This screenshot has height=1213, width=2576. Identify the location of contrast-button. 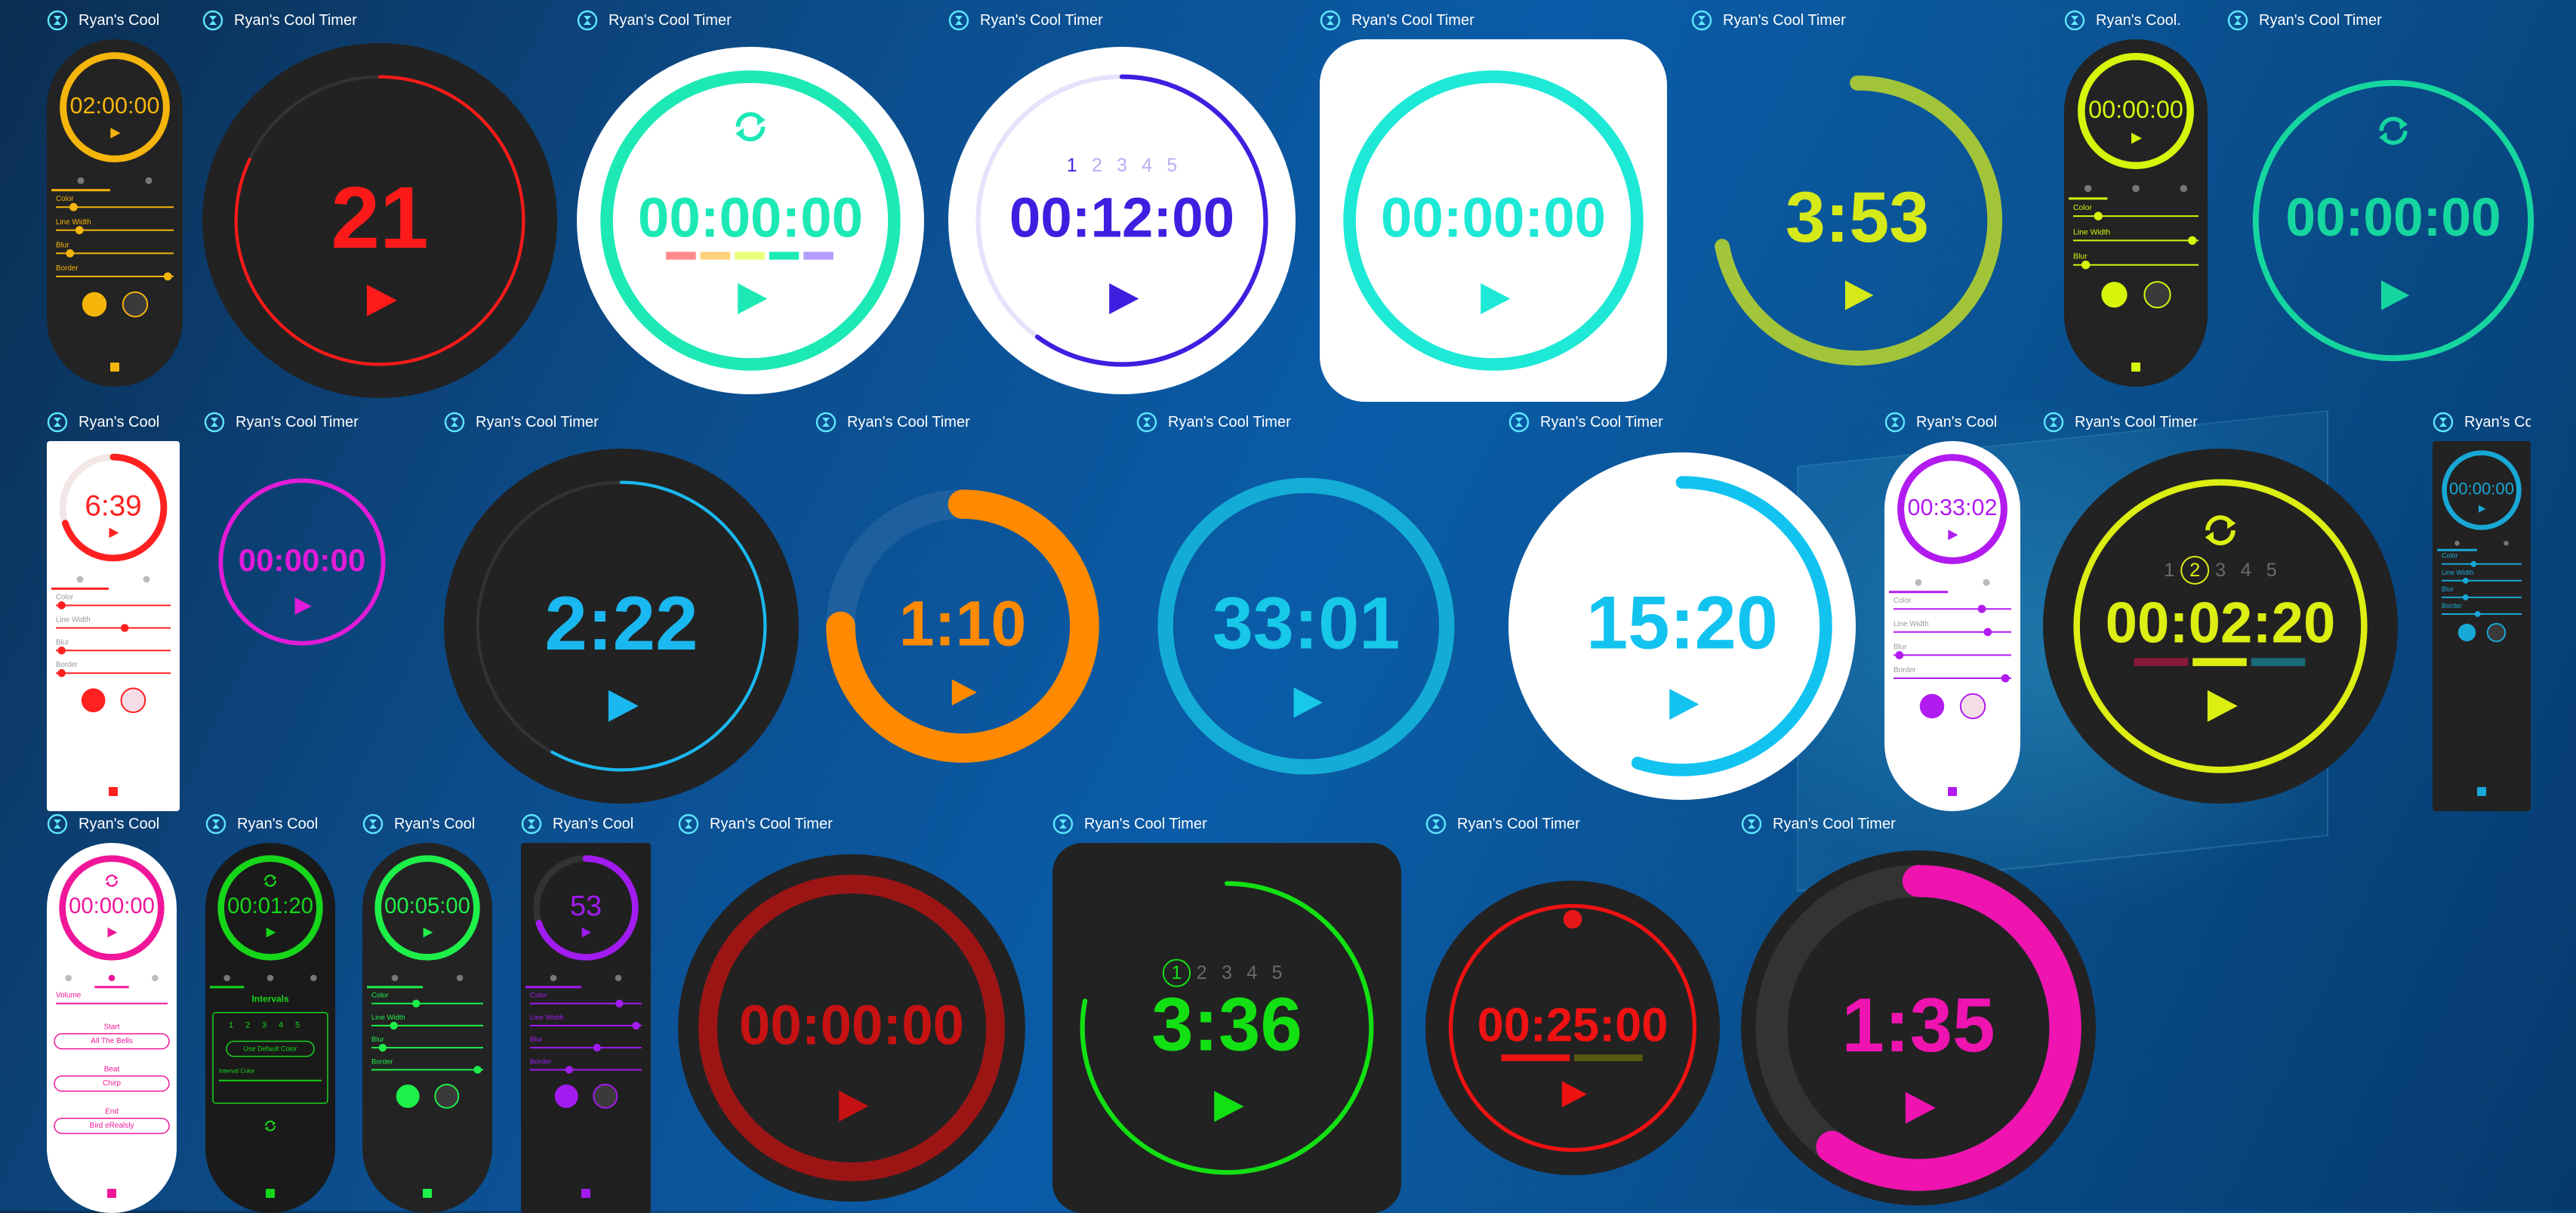
(2157, 295).